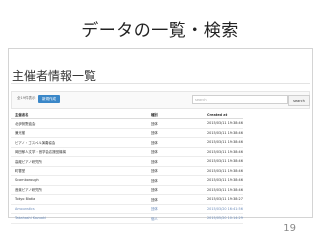 The width and height of the screenshot is (320, 240). Describe the element at coordinates (160, 31) in the screenshot. I see `slide-title: データの一覧・検索` at that location.